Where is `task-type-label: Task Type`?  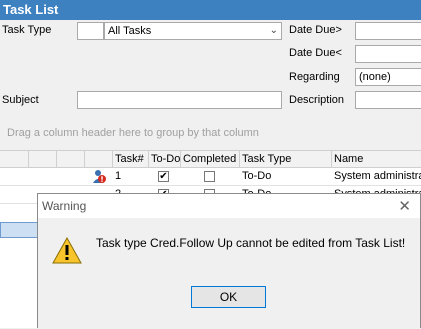 task-type-label: Task Type is located at coordinates (27, 30).